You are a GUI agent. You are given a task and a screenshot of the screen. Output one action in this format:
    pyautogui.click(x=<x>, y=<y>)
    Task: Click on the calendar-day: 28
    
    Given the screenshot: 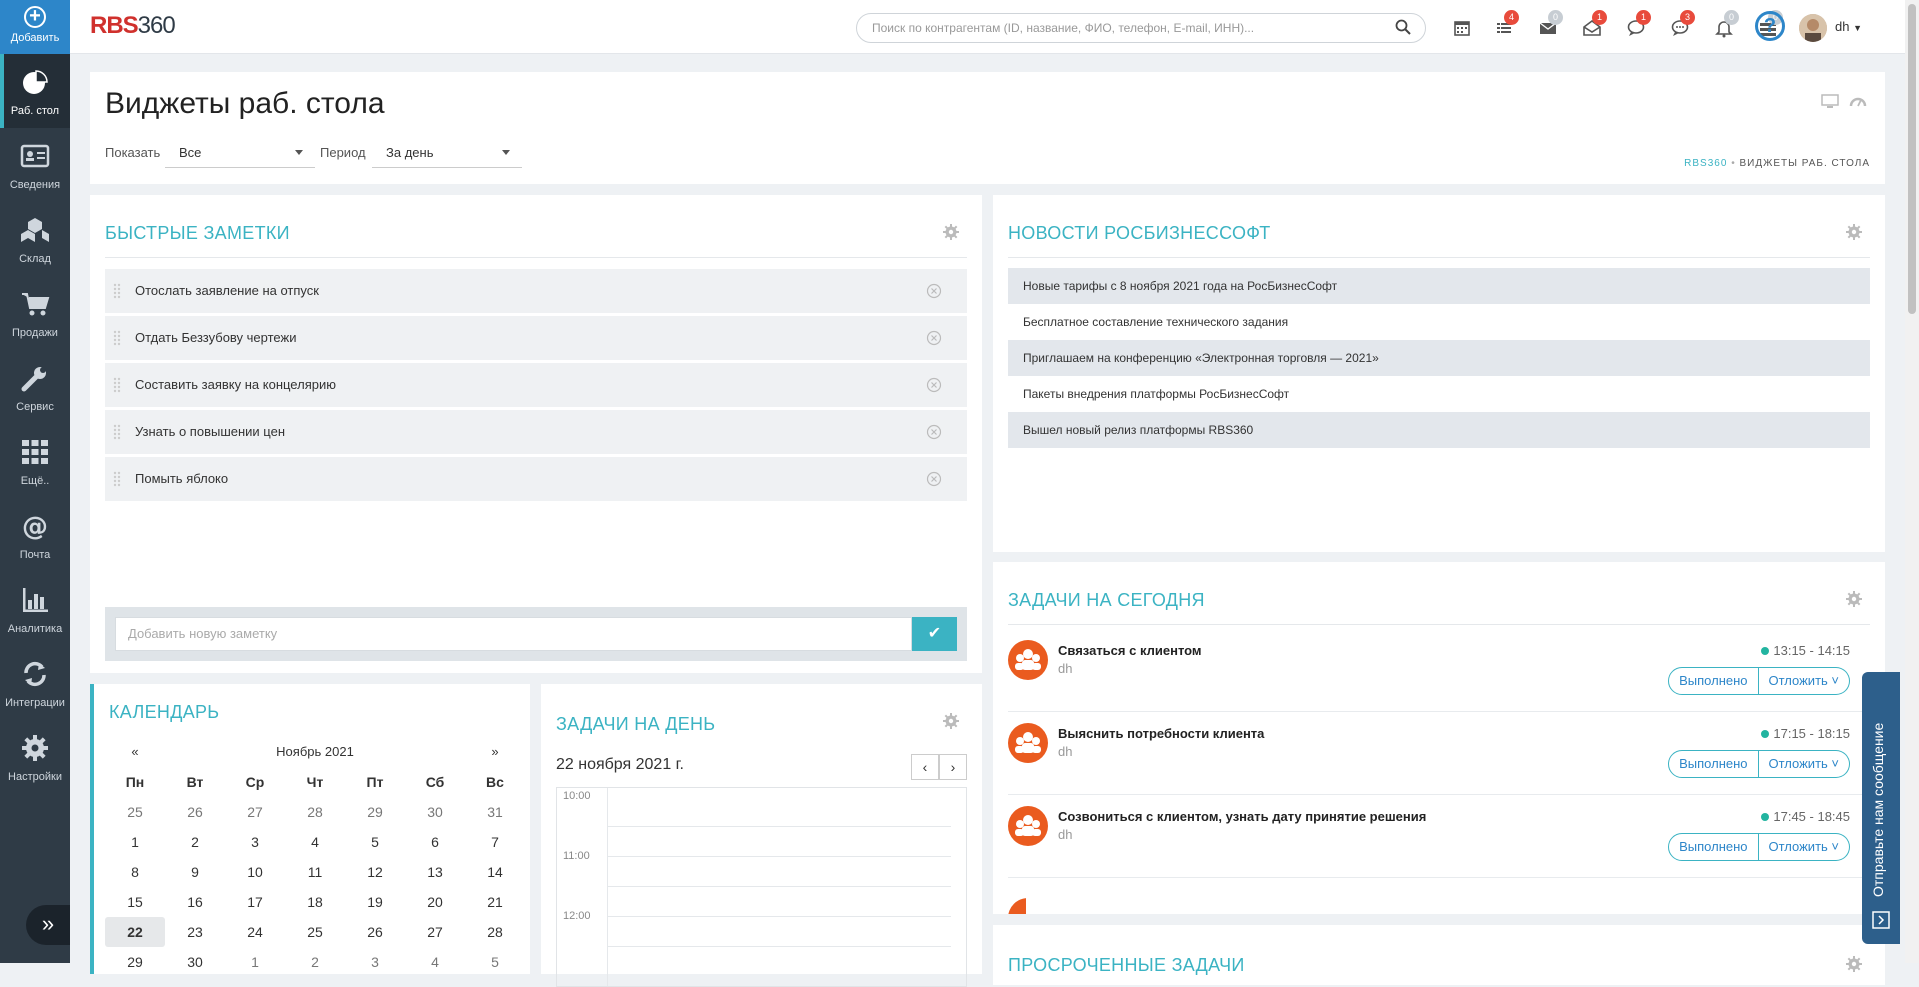 What is the action you would take?
    pyautogui.click(x=315, y=812)
    